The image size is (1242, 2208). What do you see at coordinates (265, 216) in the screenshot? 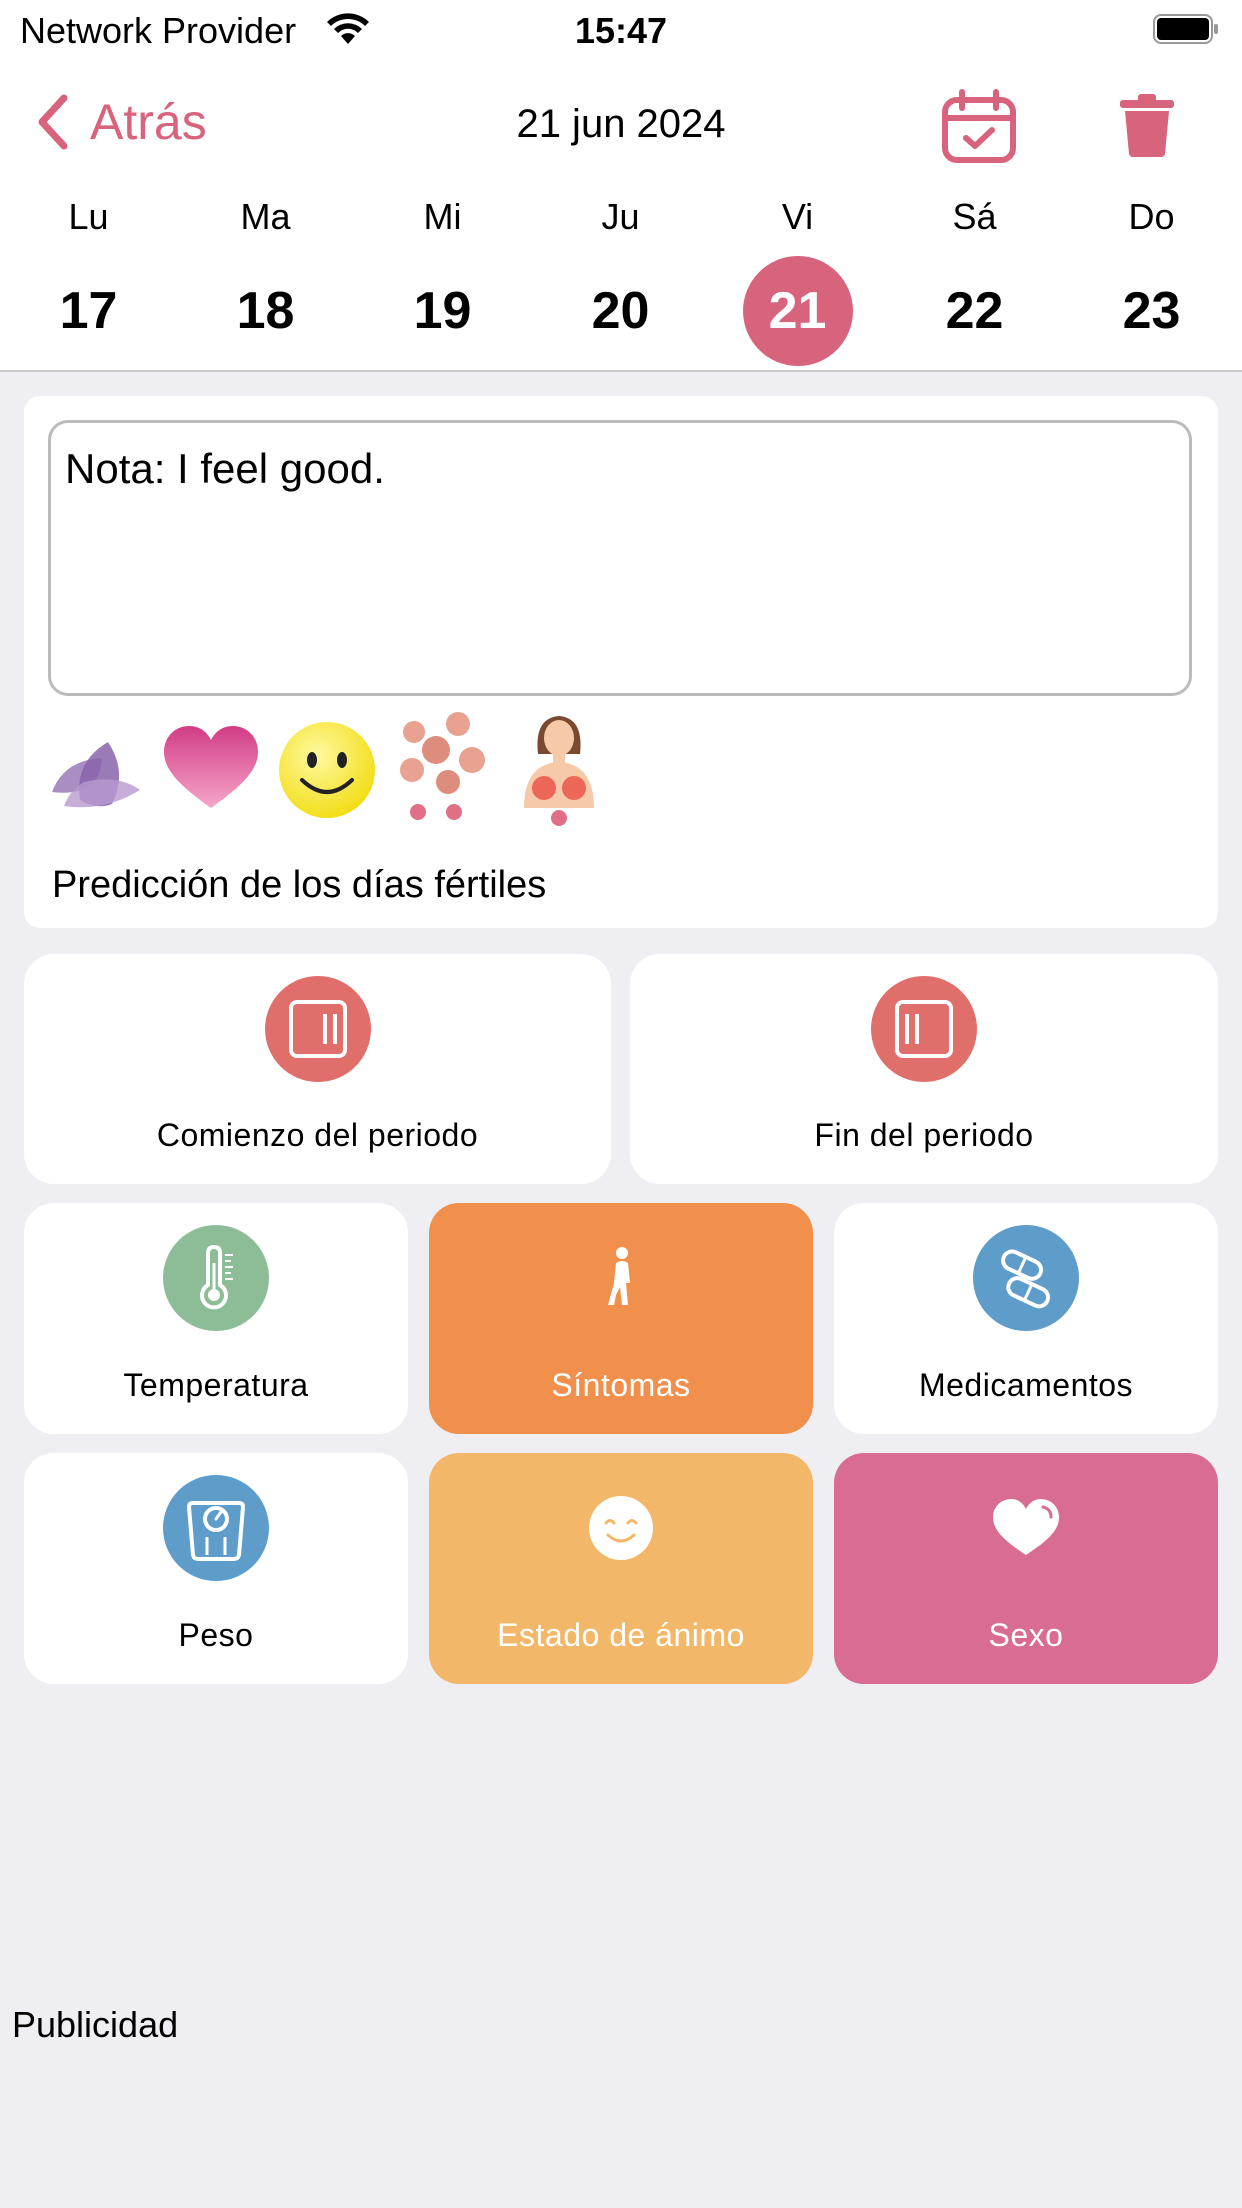
I see `weekday-label: Ma` at bounding box center [265, 216].